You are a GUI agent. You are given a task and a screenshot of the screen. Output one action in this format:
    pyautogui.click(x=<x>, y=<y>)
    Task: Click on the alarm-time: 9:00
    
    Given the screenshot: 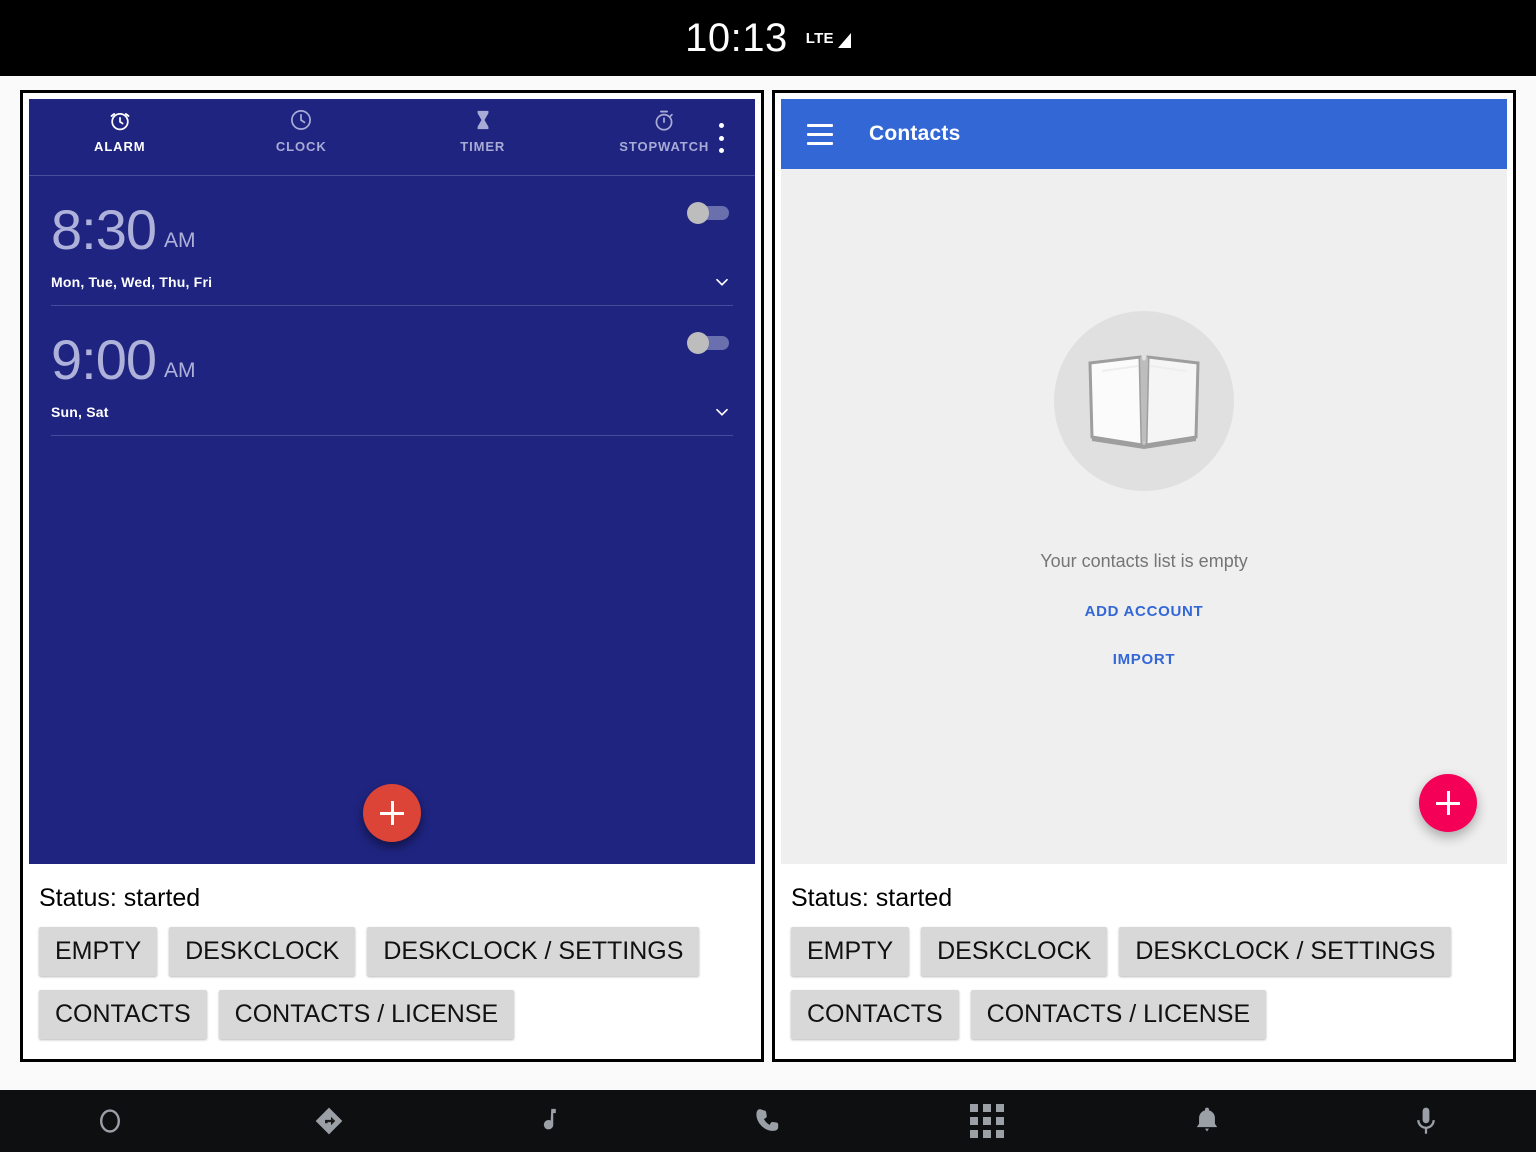 What is the action you would take?
    pyautogui.click(x=104, y=359)
    